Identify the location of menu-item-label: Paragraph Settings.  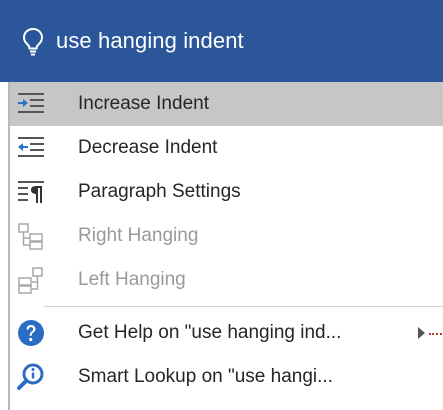
(159, 191).